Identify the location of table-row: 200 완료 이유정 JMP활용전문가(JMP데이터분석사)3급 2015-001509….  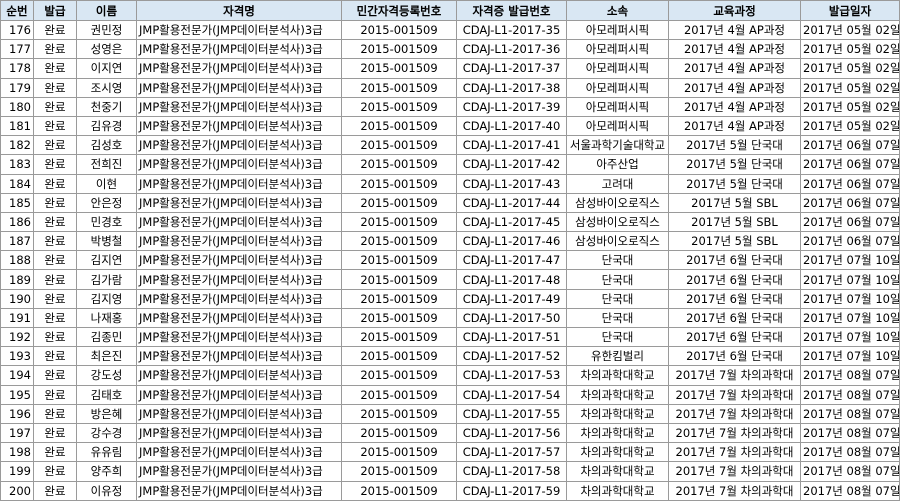
(450, 490).